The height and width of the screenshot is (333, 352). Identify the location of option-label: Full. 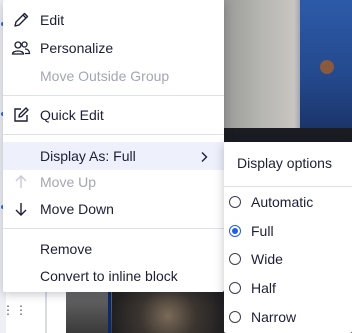
(262, 231).